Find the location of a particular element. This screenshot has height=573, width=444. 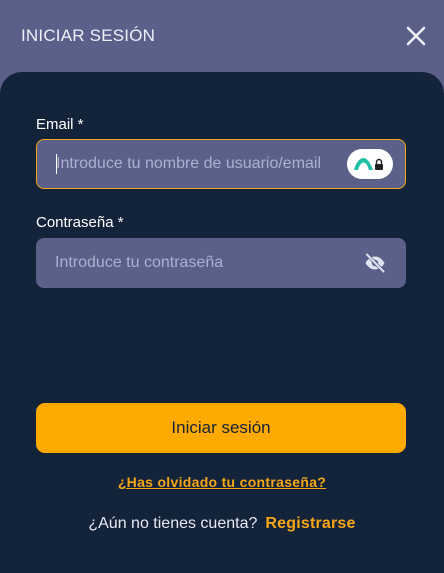

password-manager-button is located at coordinates (370, 164).